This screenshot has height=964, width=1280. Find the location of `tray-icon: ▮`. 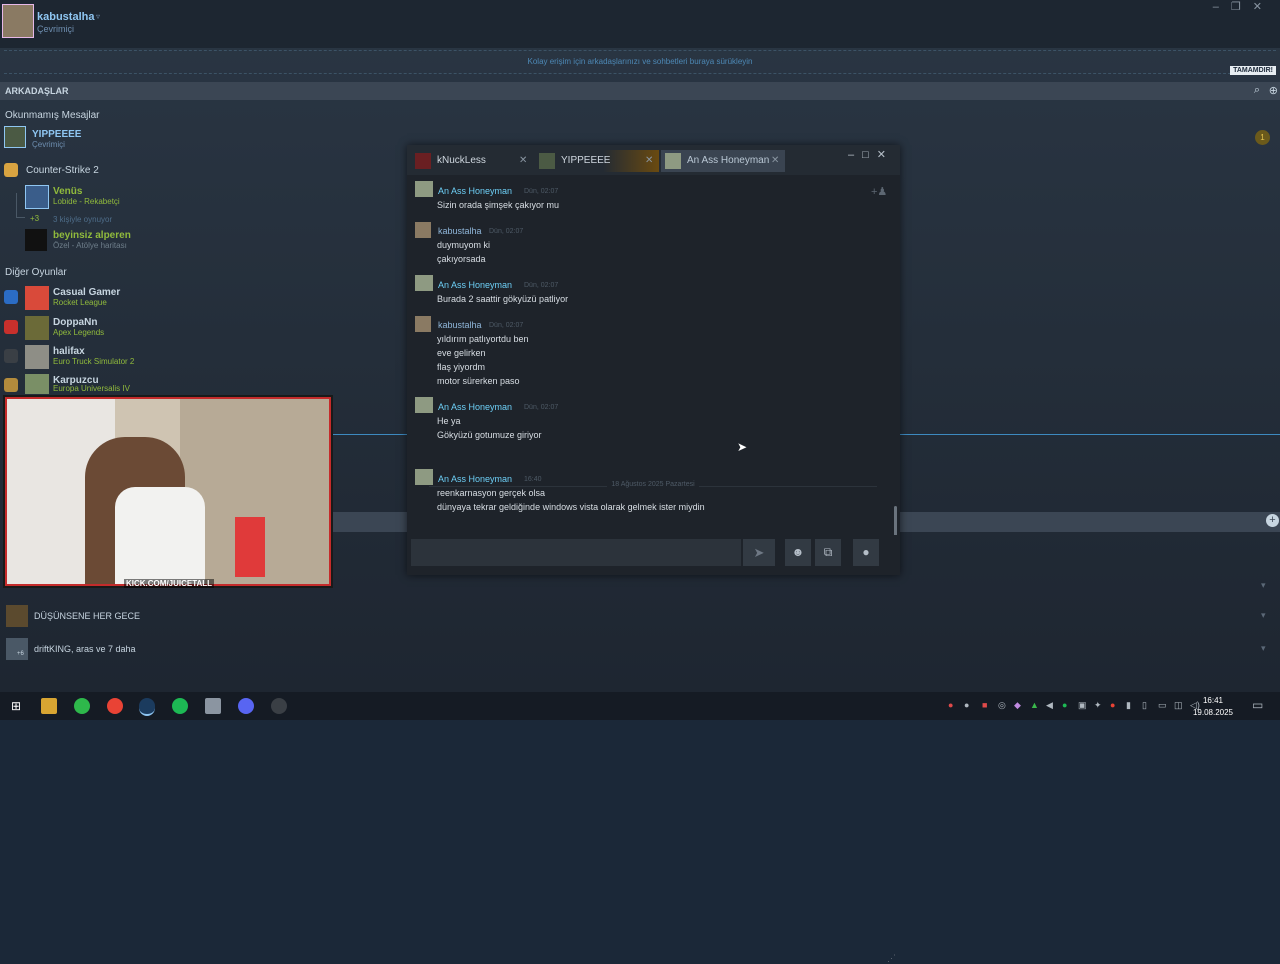

tray-icon: ▮ is located at coordinates (1128, 705).